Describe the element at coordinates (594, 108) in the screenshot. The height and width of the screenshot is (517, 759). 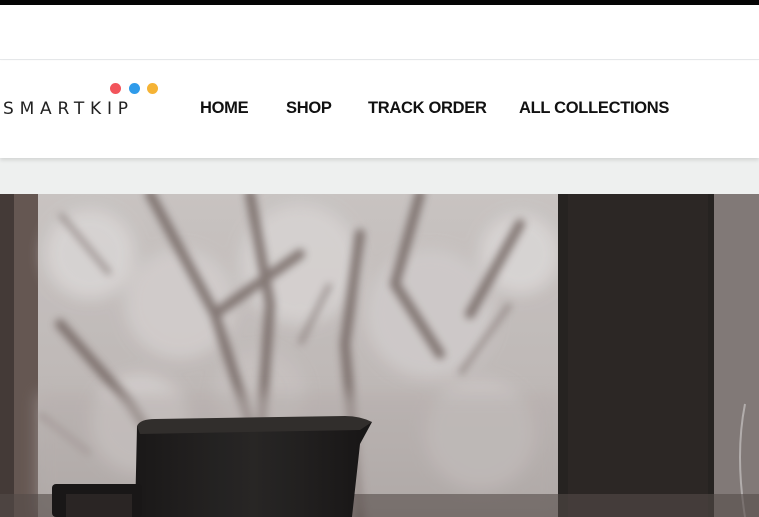
I see `nav-all-collections: ALL COLLECTIONS` at that location.